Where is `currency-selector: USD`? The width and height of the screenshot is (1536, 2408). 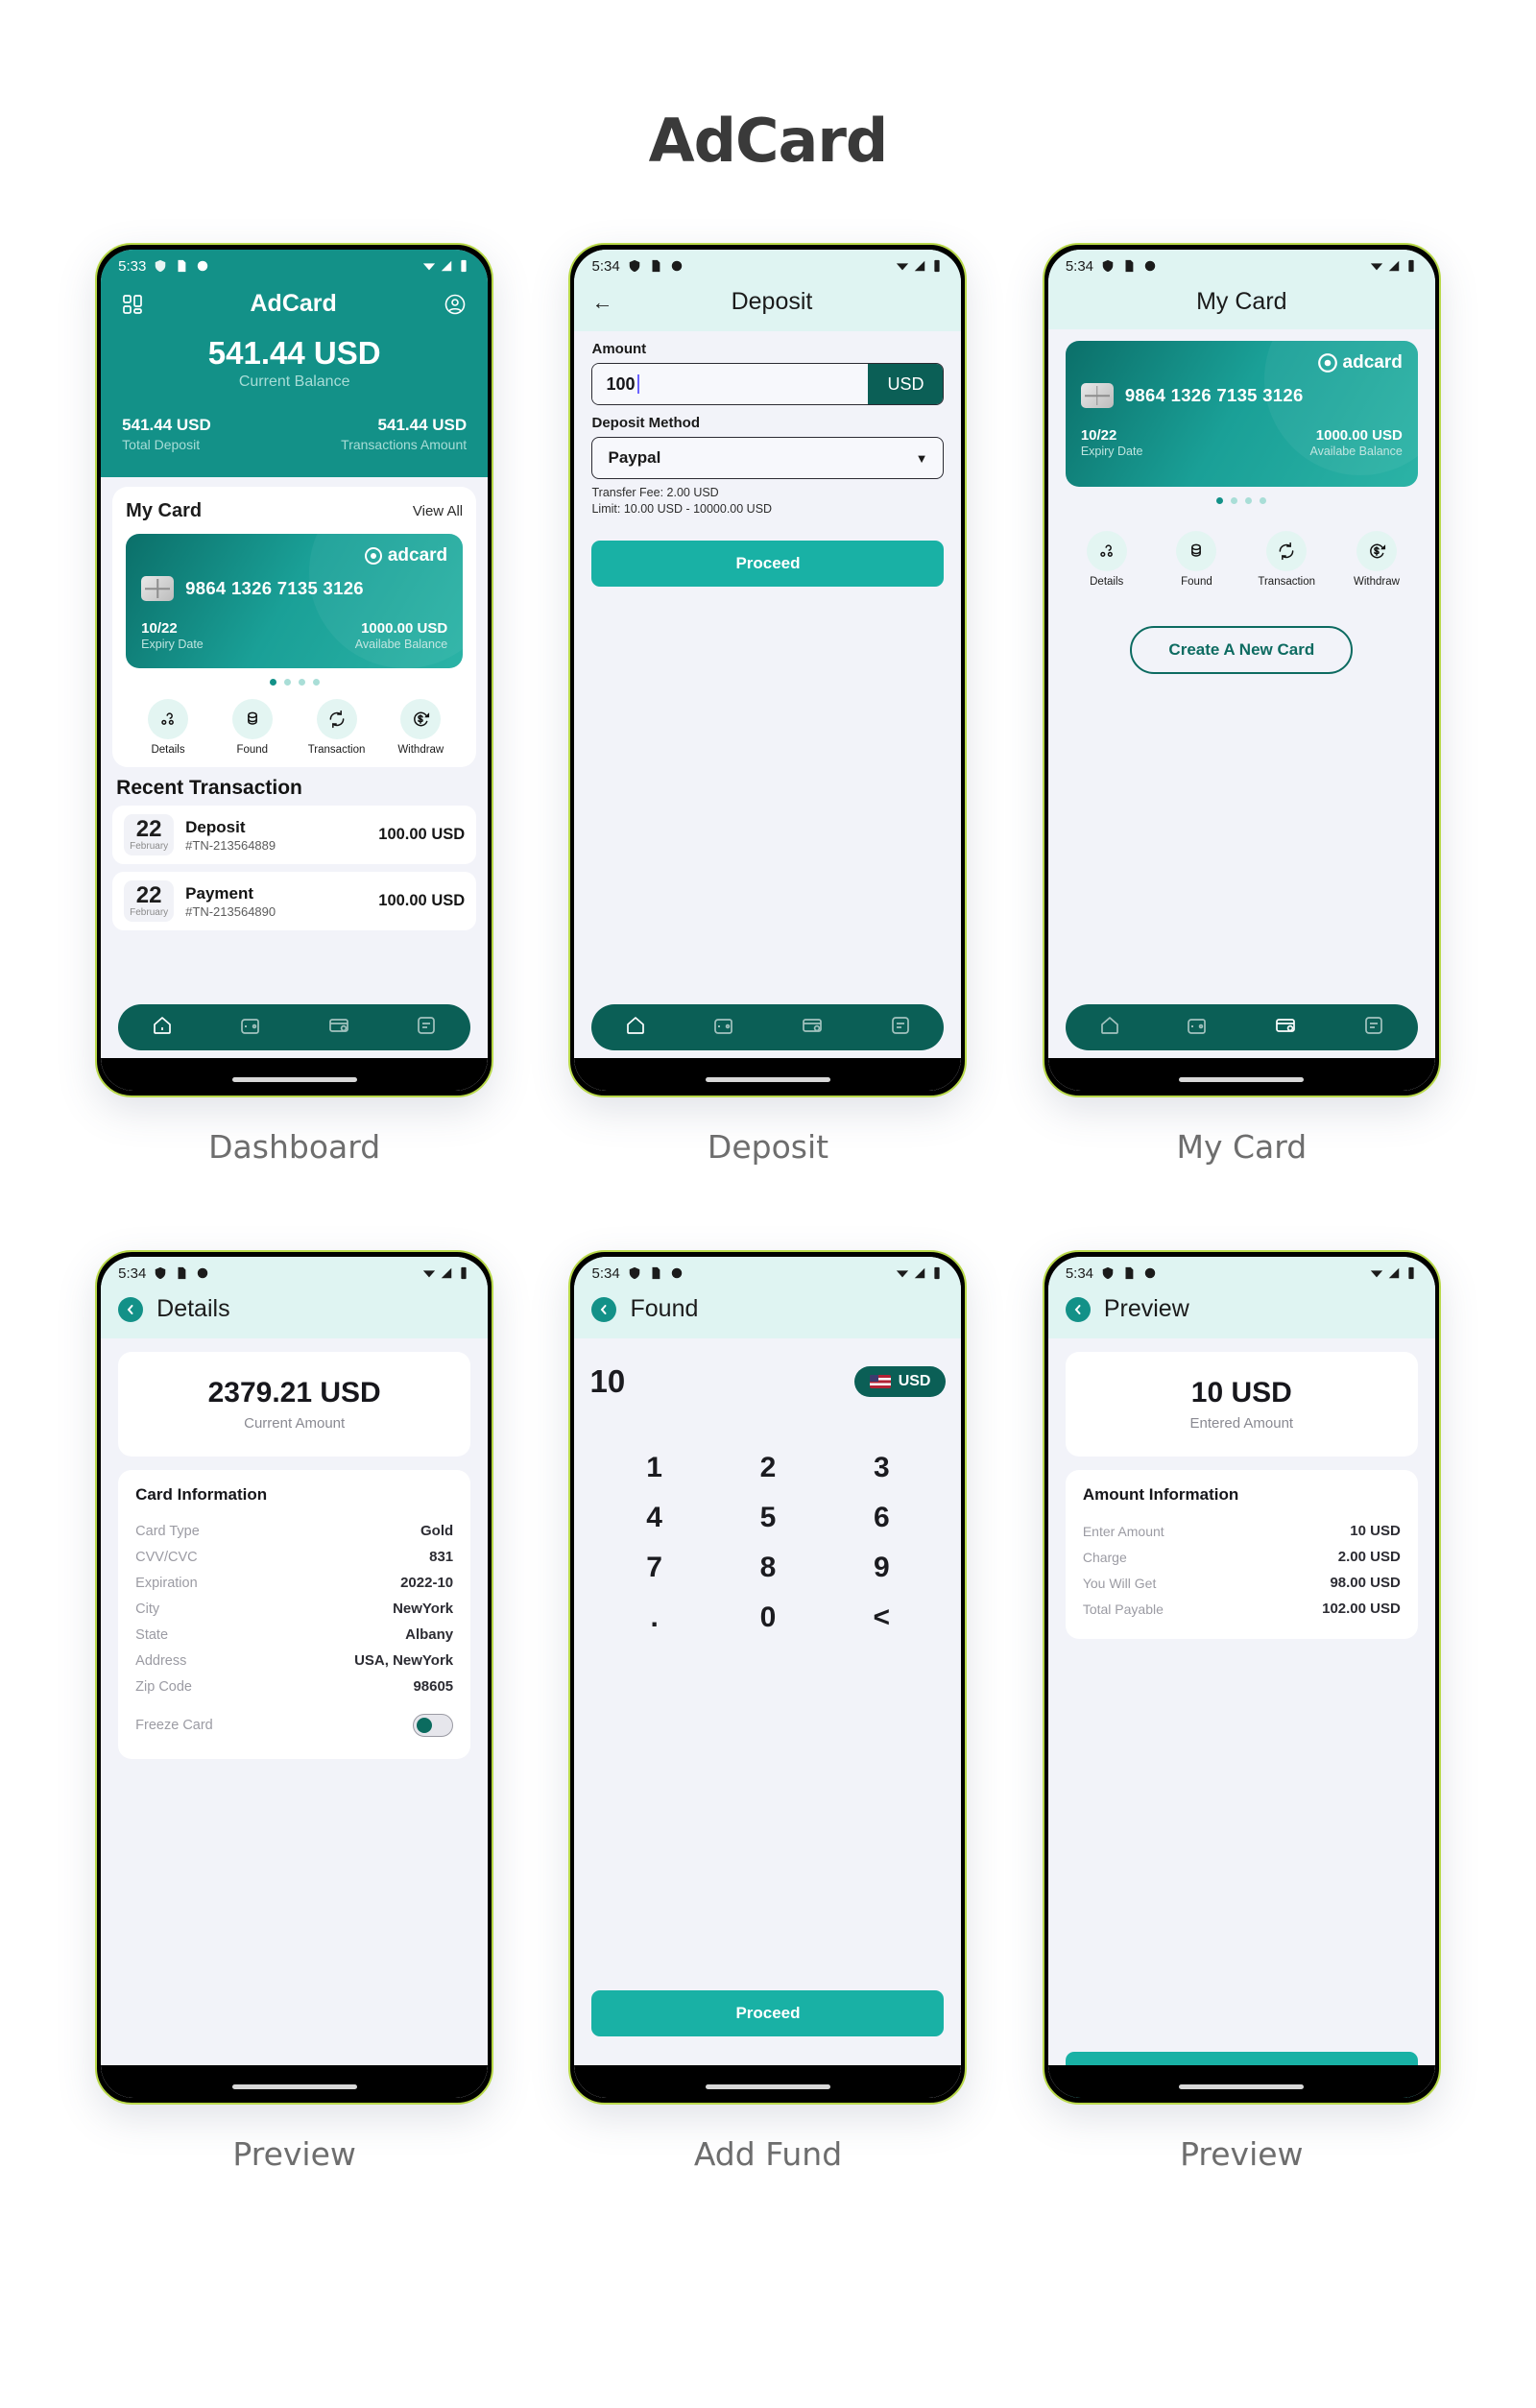 currency-selector: USD is located at coordinates (900, 1381).